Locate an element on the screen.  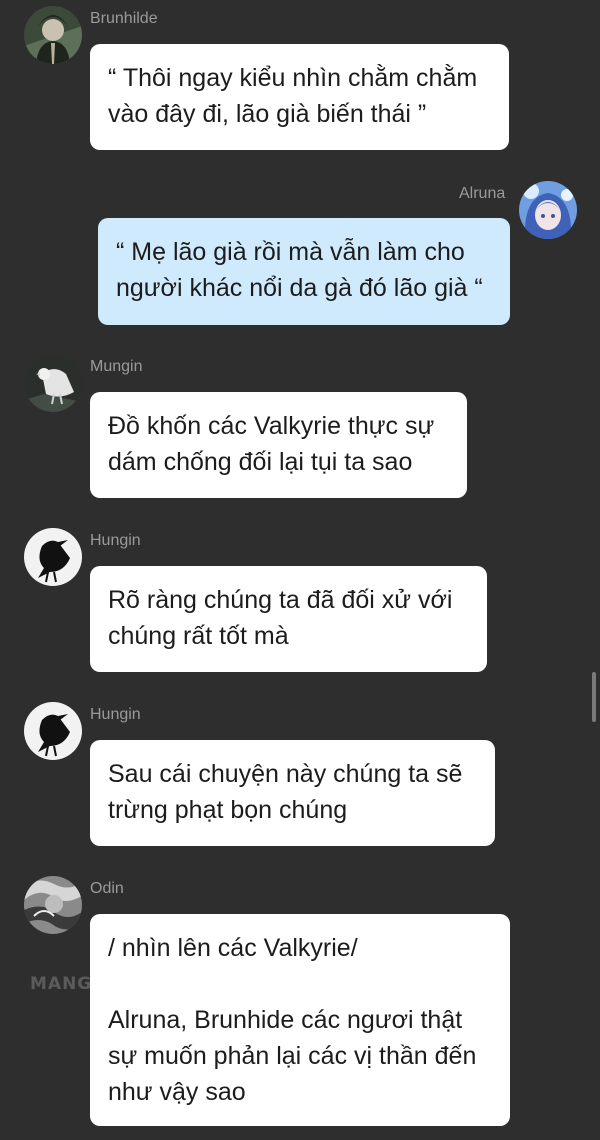
sender-name: Brunhilde is located at coordinates (124, 18).